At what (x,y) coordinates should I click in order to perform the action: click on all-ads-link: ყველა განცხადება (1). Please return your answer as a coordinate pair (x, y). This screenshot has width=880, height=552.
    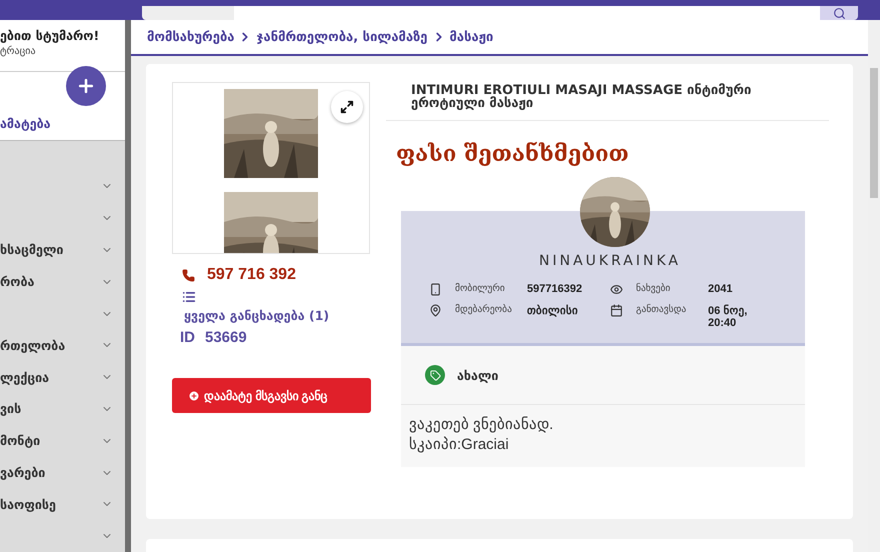
    Looking at the image, I should click on (277, 315).